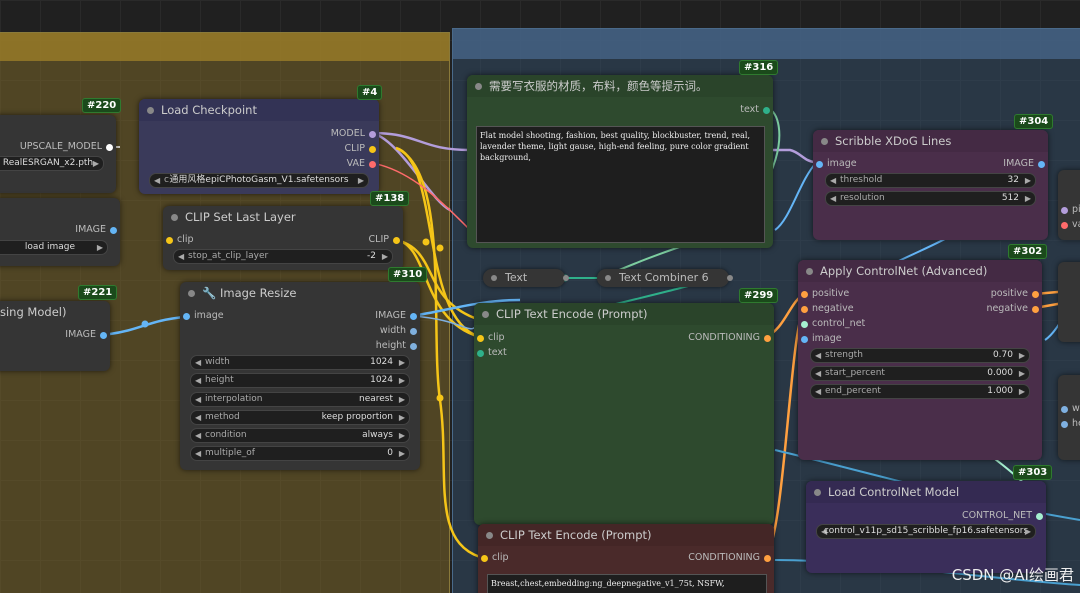 This screenshot has width=1080, height=593. I want to click on output-vae: VAE, so click(361, 163).